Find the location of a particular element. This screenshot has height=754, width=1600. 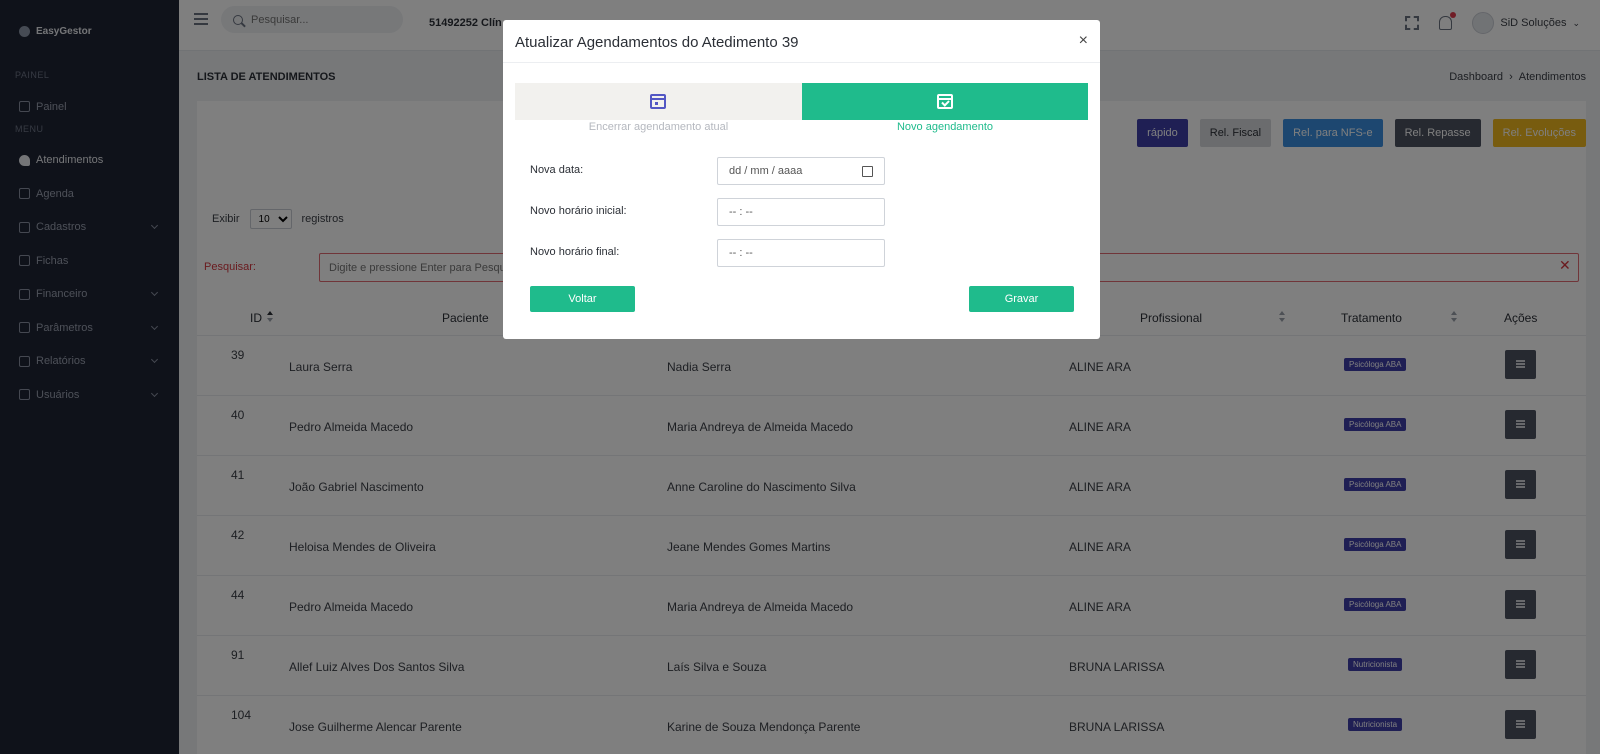

nova-data-label: Nova data: is located at coordinates (557, 170).